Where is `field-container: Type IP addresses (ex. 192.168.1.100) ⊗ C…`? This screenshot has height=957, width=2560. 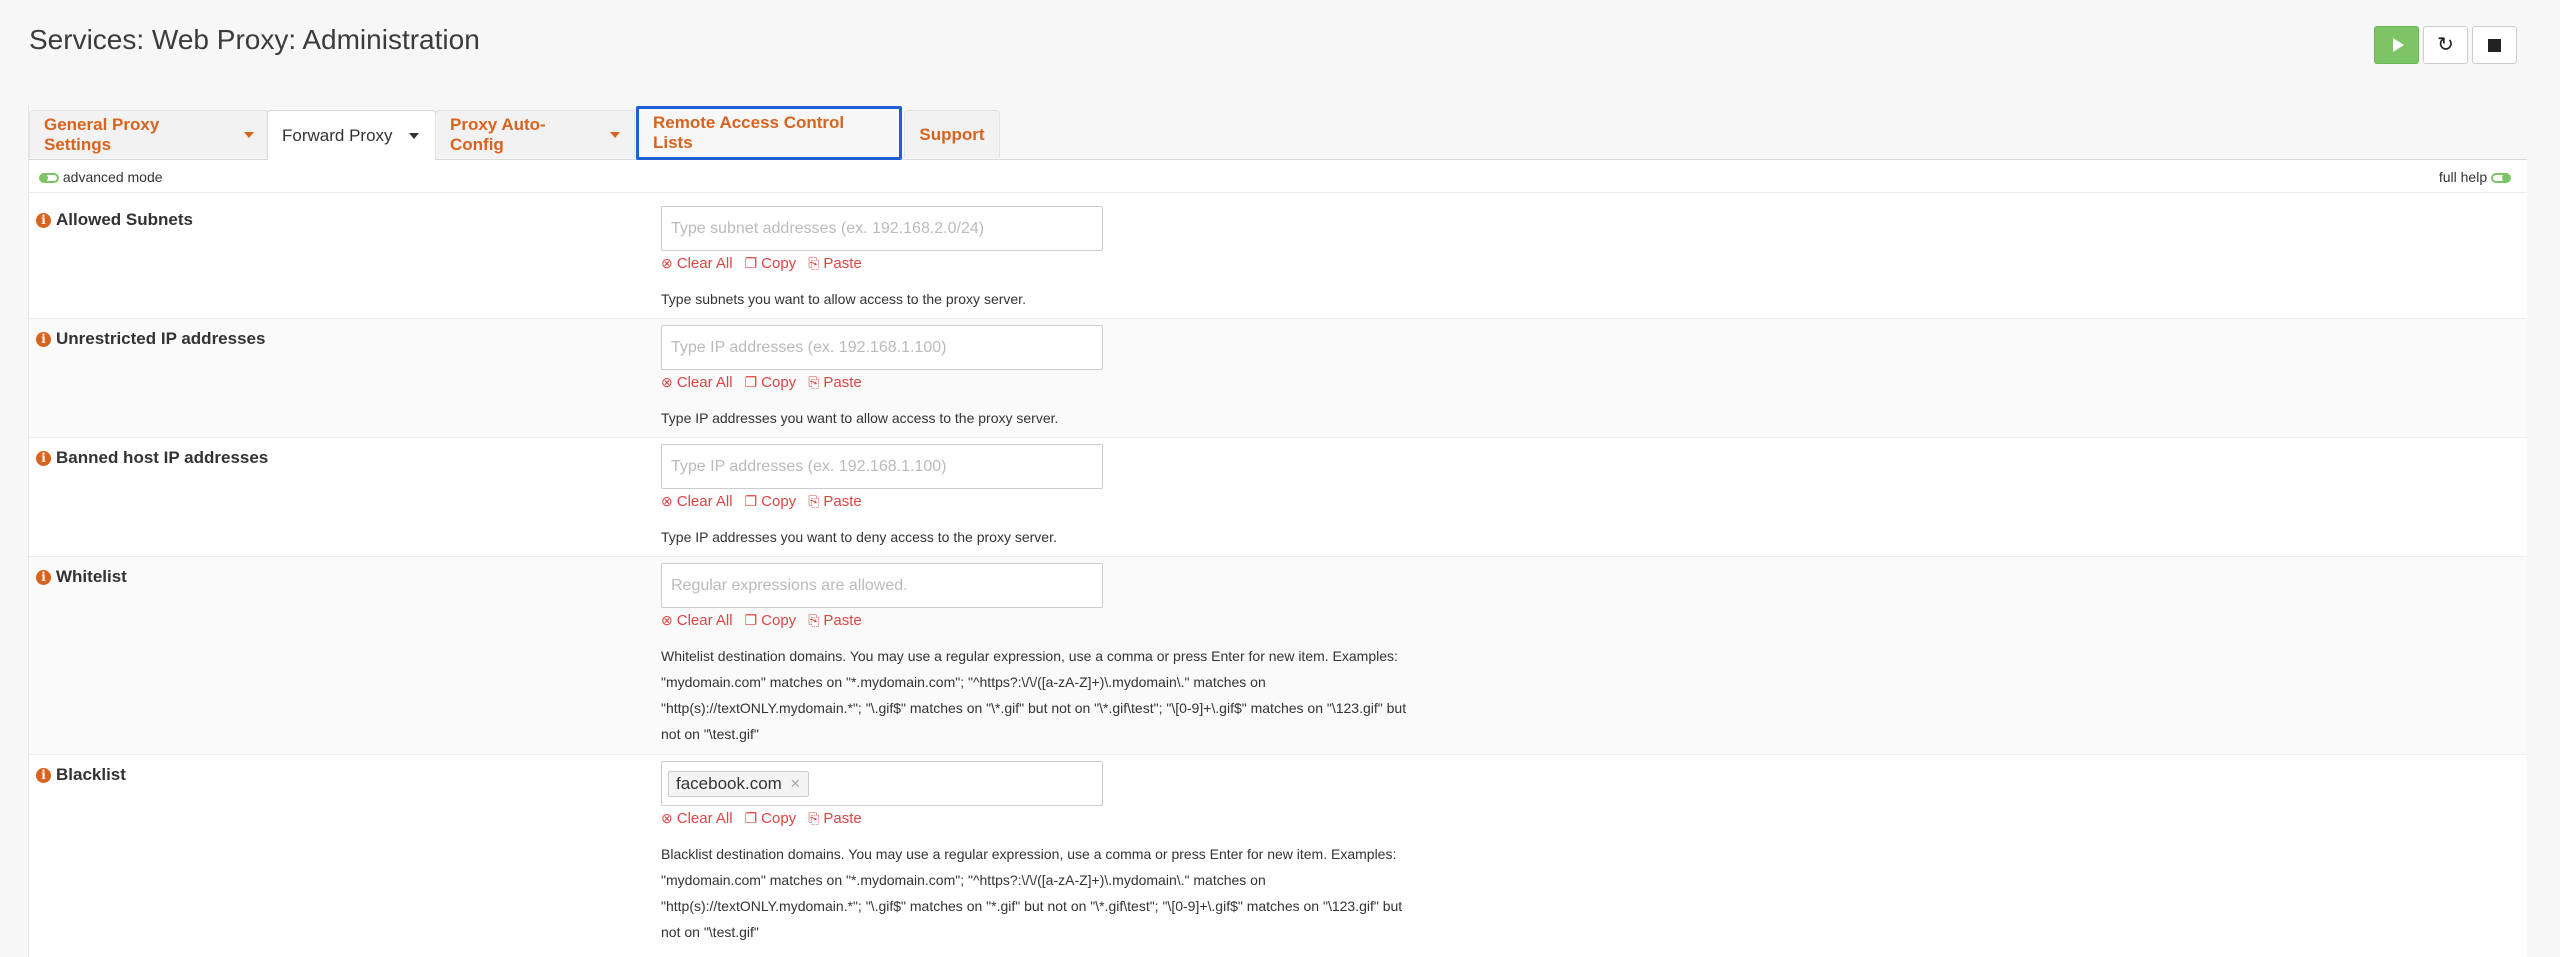 field-container: Type IP addresses (ex. 192.168.1.100) ⊗ C… is located at coordinates (977, 497).